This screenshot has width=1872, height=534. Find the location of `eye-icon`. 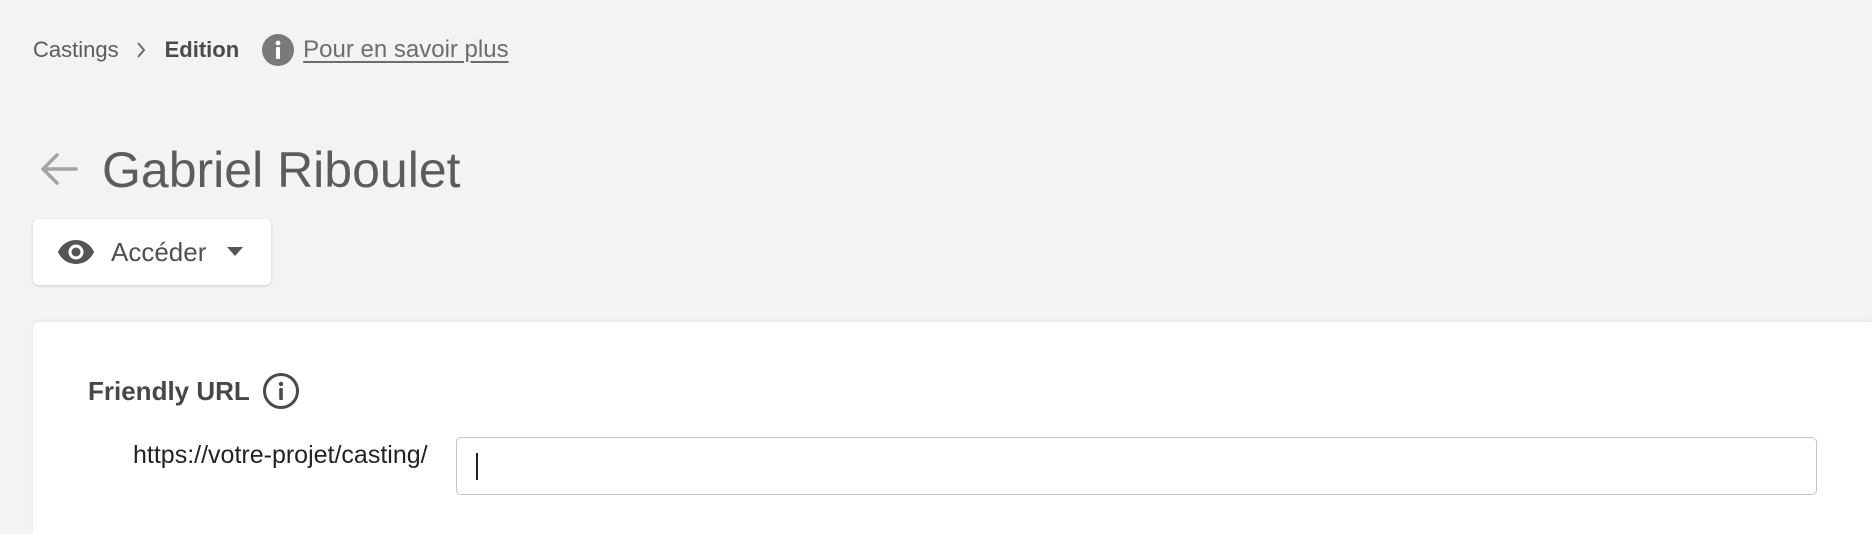

eye-icon is located at coordinates (76, 252).